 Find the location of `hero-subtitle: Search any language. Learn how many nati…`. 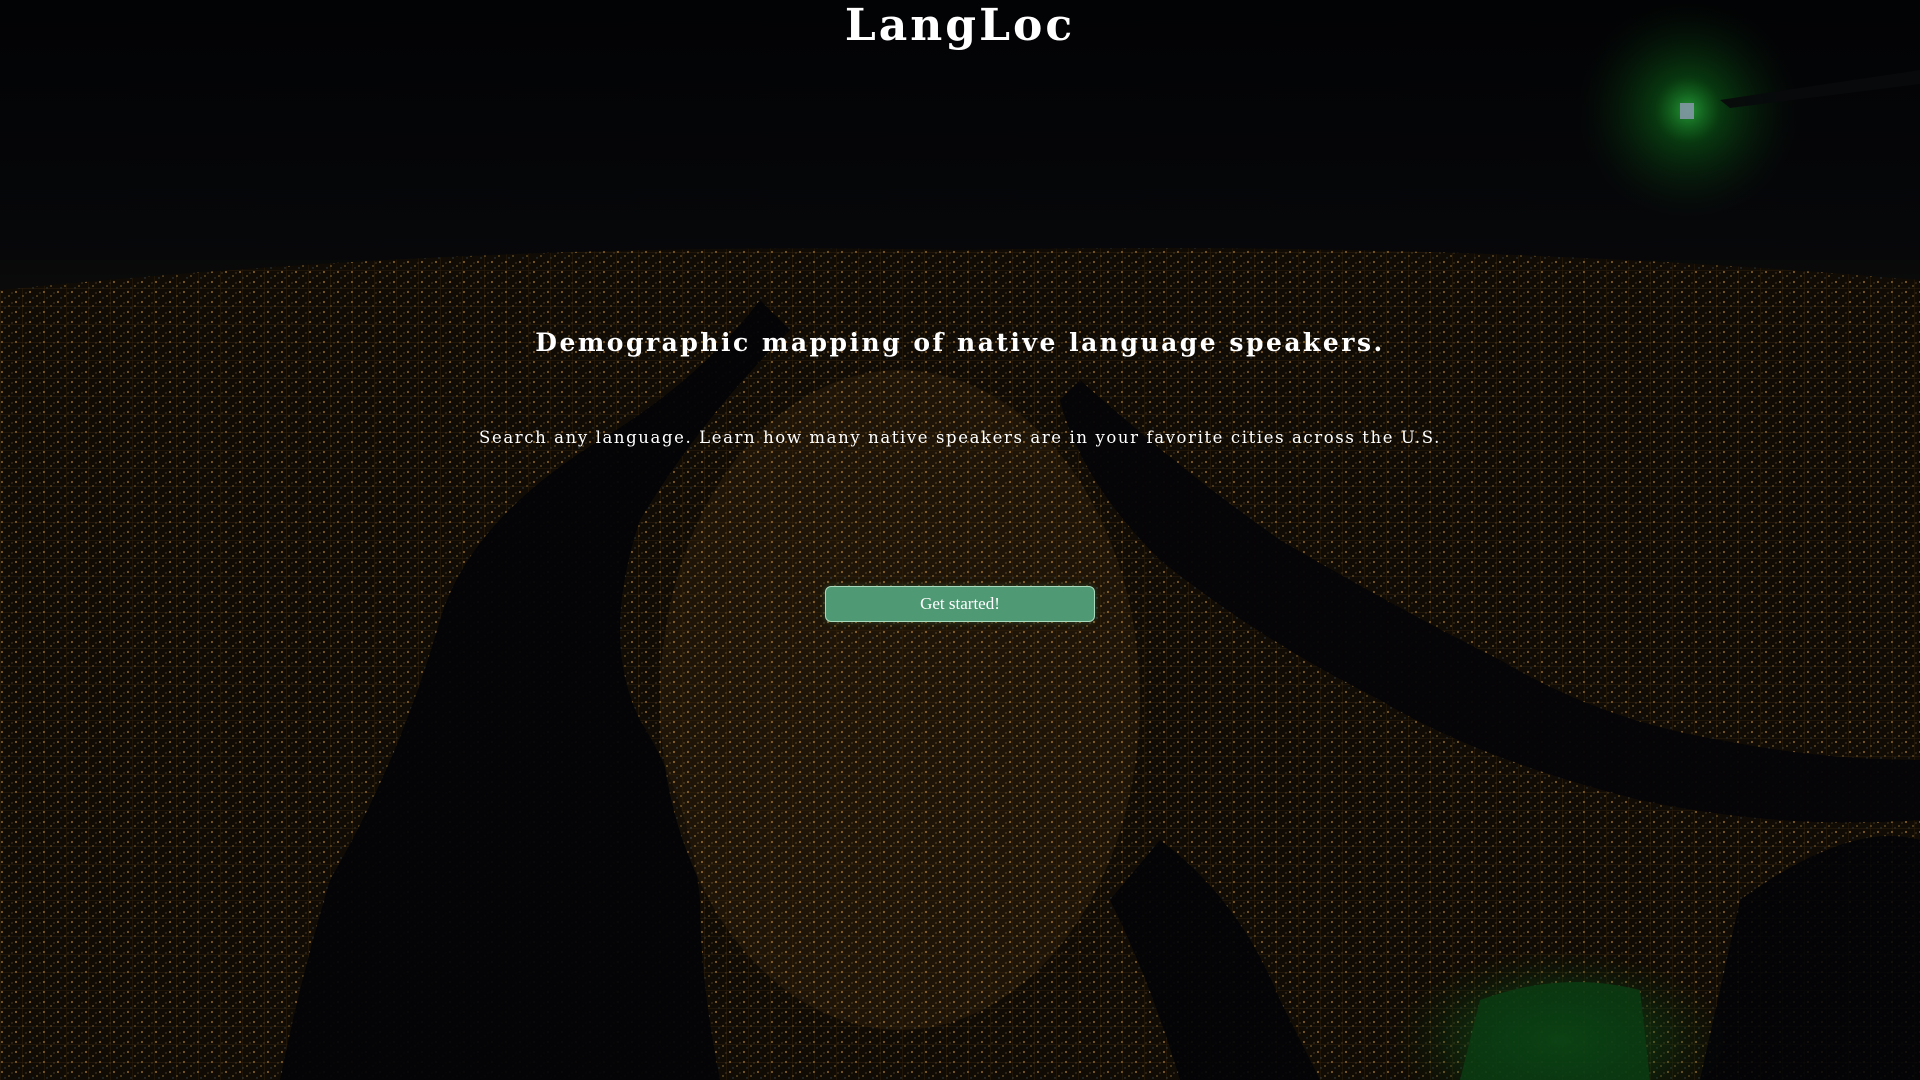

hero-subtitle: Search any language. Learn how many nati… is located at coordinates (960, 437).